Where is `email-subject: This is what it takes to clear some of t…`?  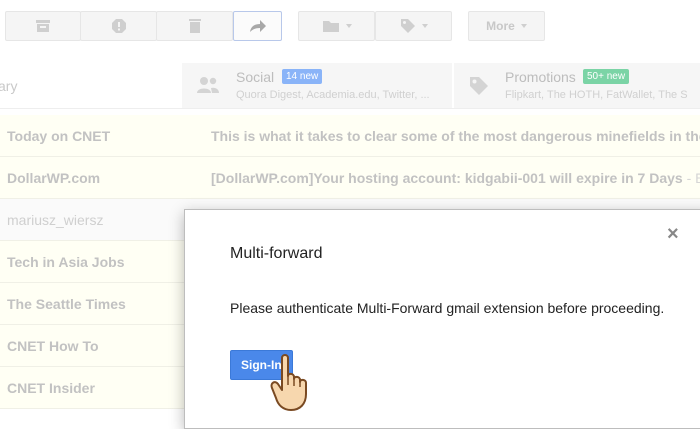 email-subject: This is what it takes to clear some of t… is located at coordinates (455, 136).